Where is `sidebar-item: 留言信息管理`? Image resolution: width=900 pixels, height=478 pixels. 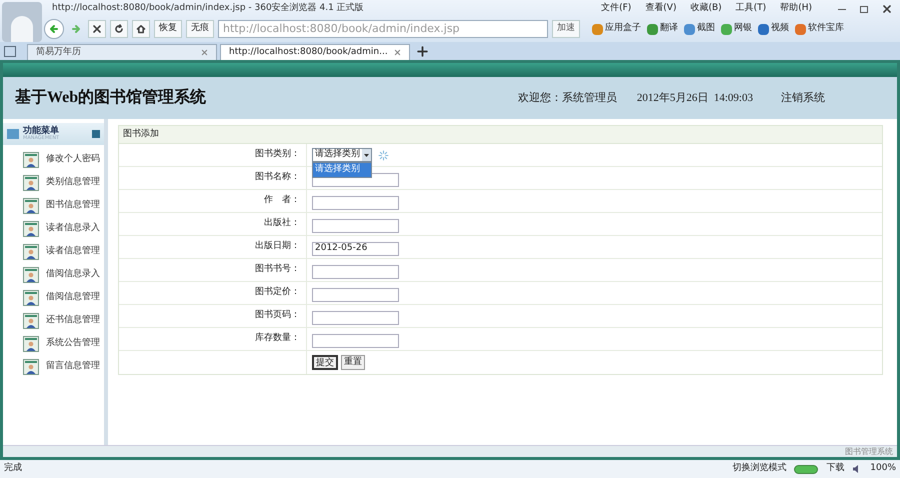
sidebar-item: 留言信息管理 is located at coordinates (73, 367).